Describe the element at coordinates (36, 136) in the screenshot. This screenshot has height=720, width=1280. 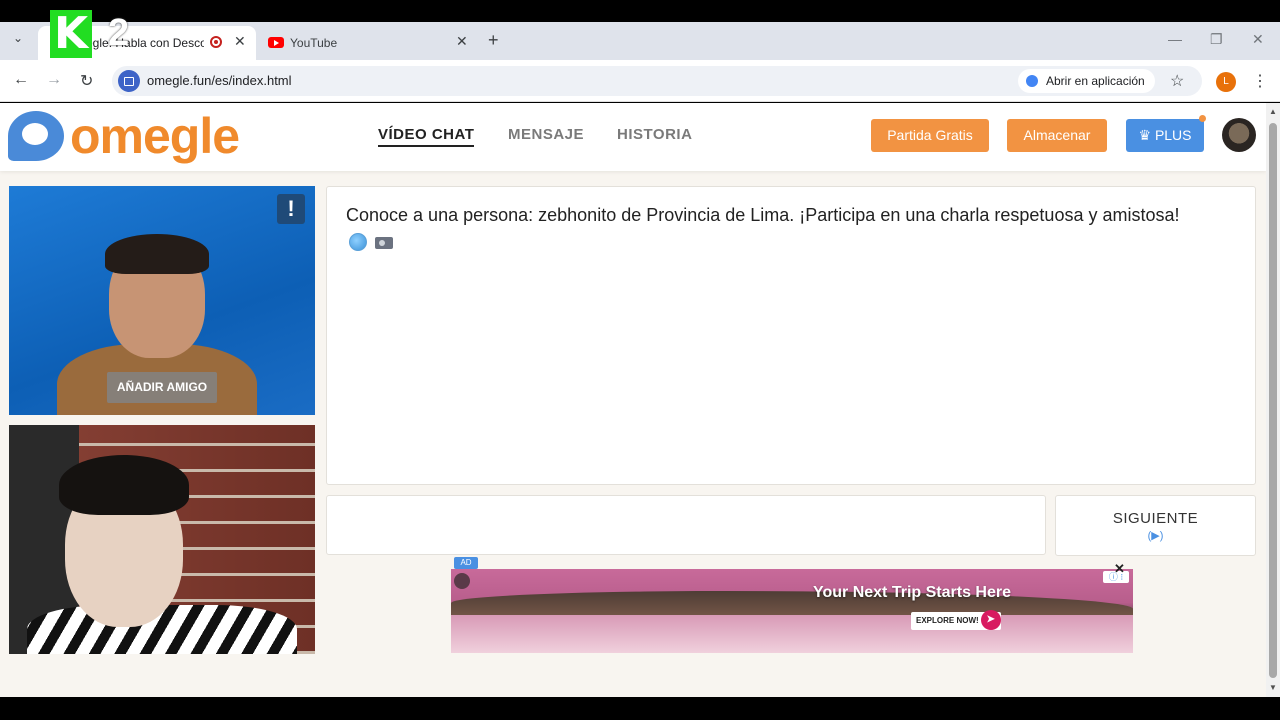
I see `chat-bubble-logo-icon` at that location.